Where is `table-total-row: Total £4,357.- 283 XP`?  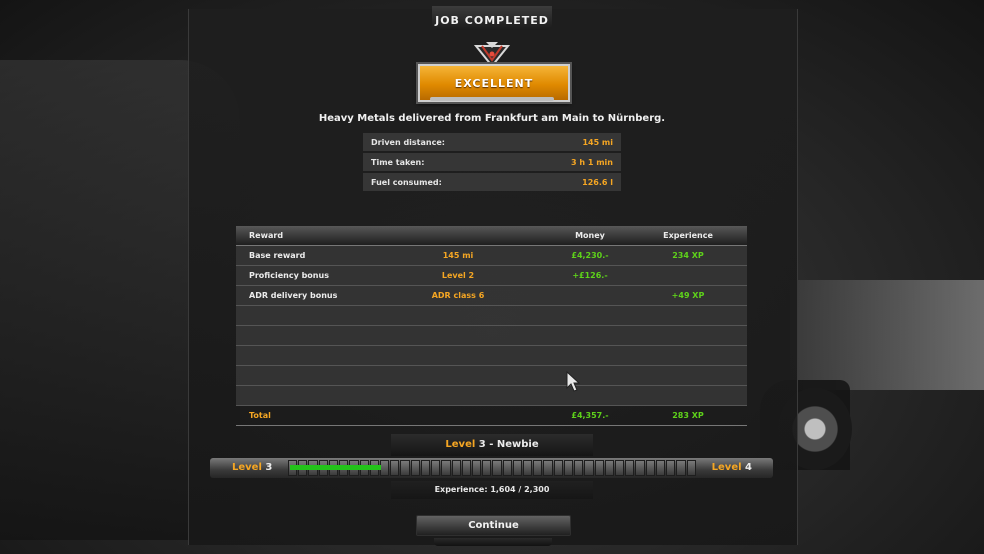 table-total-row: Total £4,357.- 283 XP is located at coordinates (491, 416).